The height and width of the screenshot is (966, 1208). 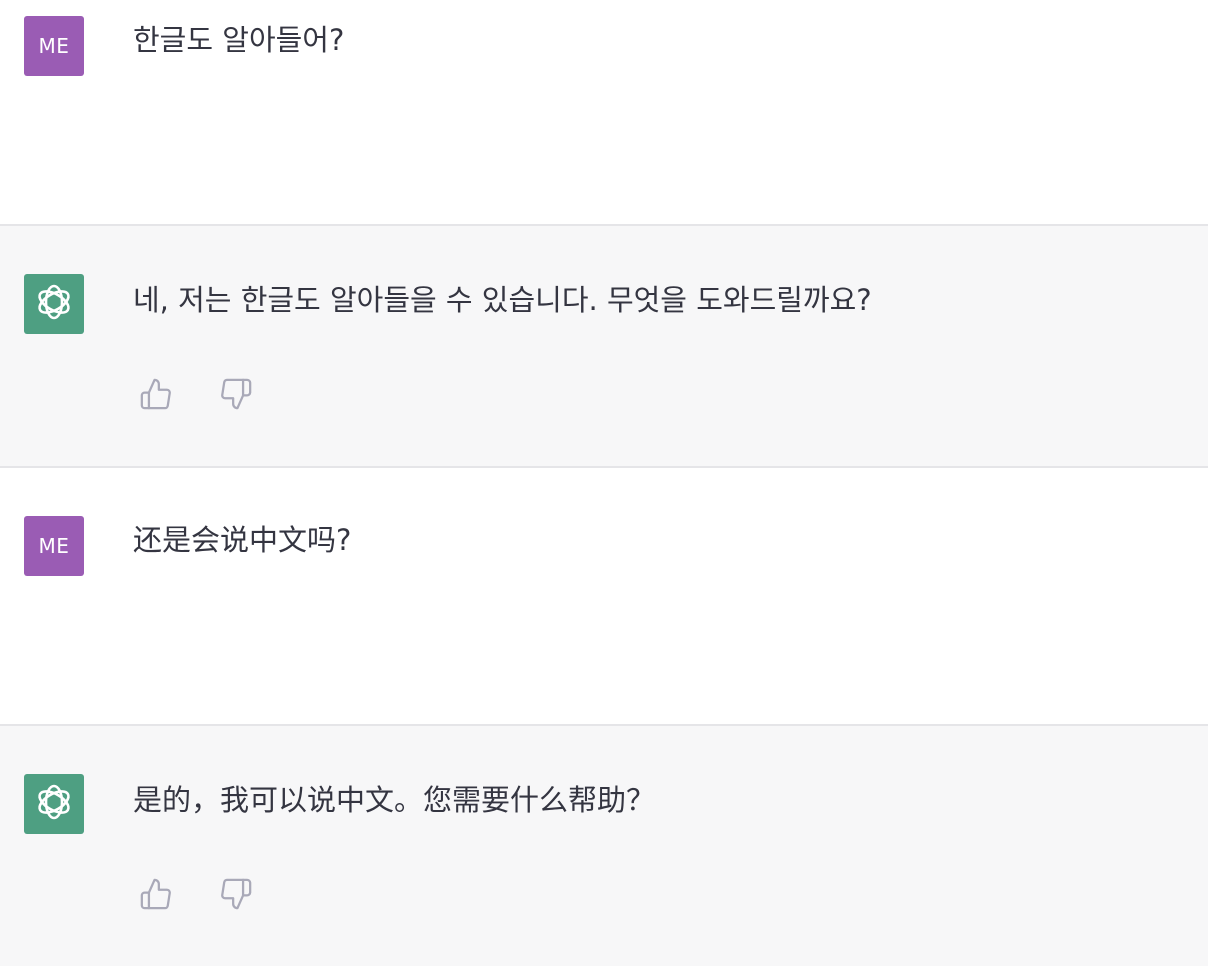 I want to click on message-text: 네, 저는 한글도 알아들을 수 있습니다. 무엇을 도와드릴까요?, so click(x=502, y=300).